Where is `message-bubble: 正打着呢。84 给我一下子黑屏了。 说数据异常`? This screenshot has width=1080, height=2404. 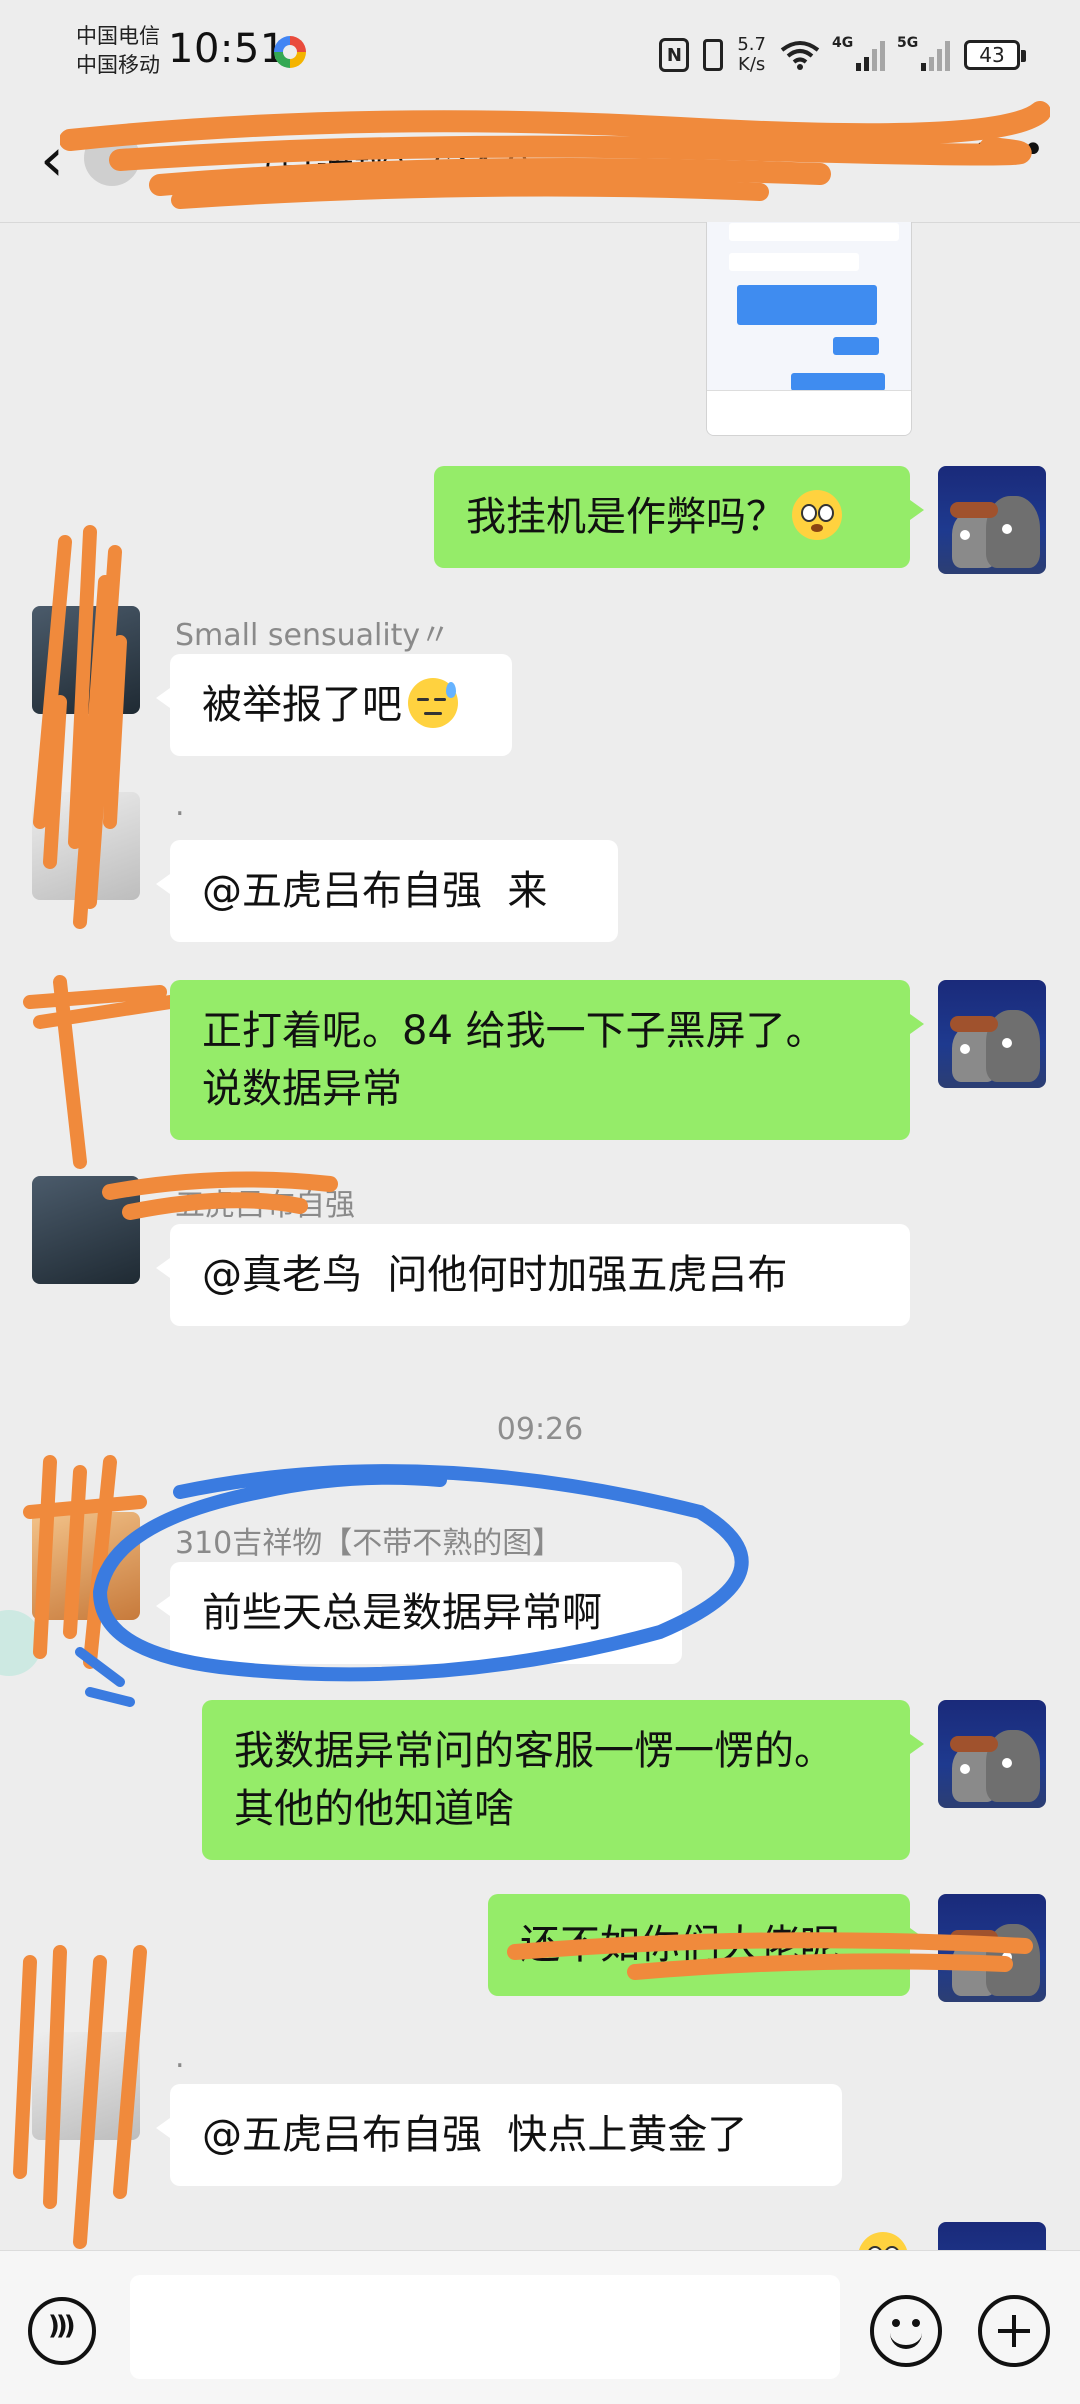
message-bubble: 正打着呢。84 给我一下子黑屏了。 说数据异常 is located at coordinates (547, 1060).